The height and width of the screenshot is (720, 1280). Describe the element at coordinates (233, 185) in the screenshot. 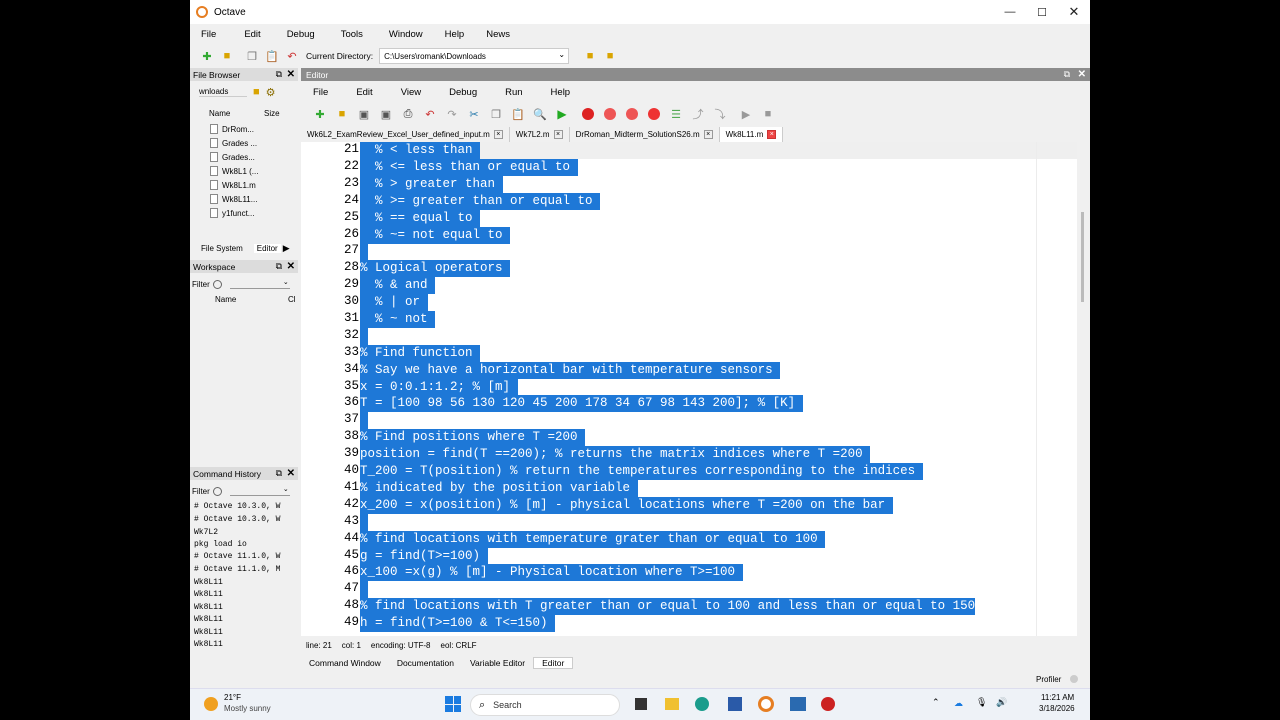

I see `file-item: Wk8L1.m` at that location.